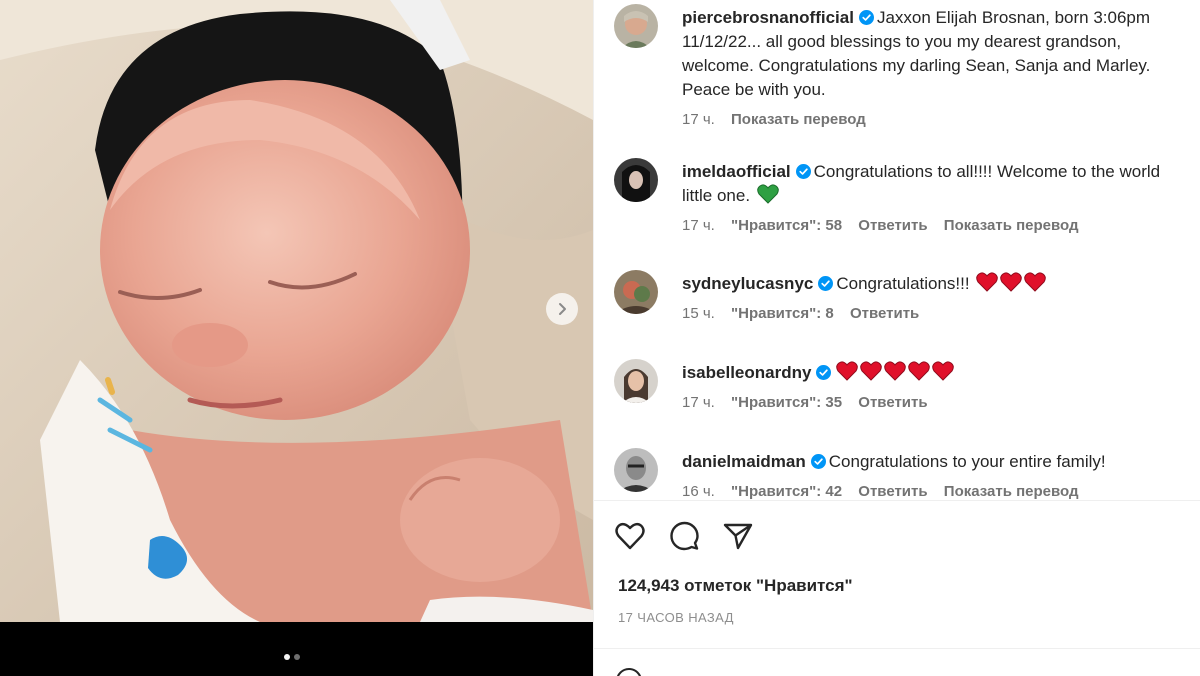 The image size is (1200, 676). What do you see at coordinates (786, 491) in the screenshot?
I see `comment-likes: "Нравится": 42` at bounding box center [786, 491].